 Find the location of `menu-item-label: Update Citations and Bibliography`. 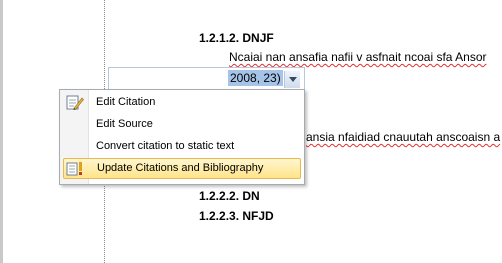

menu-item-label: Update Citations and Bibliography is located at coordinates (180, 168).